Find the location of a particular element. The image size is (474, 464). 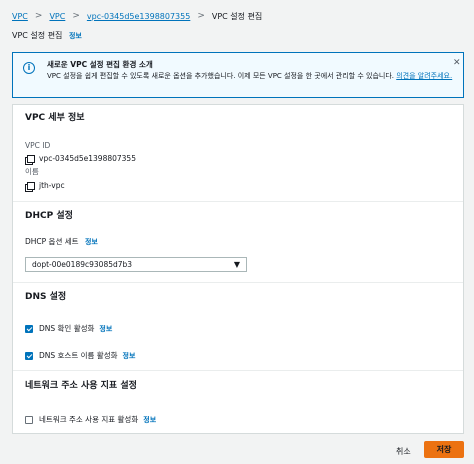

dhcp-option-select: dopt-00e0189c93085d7b3 ▼ is located at coordinates (136, 264).